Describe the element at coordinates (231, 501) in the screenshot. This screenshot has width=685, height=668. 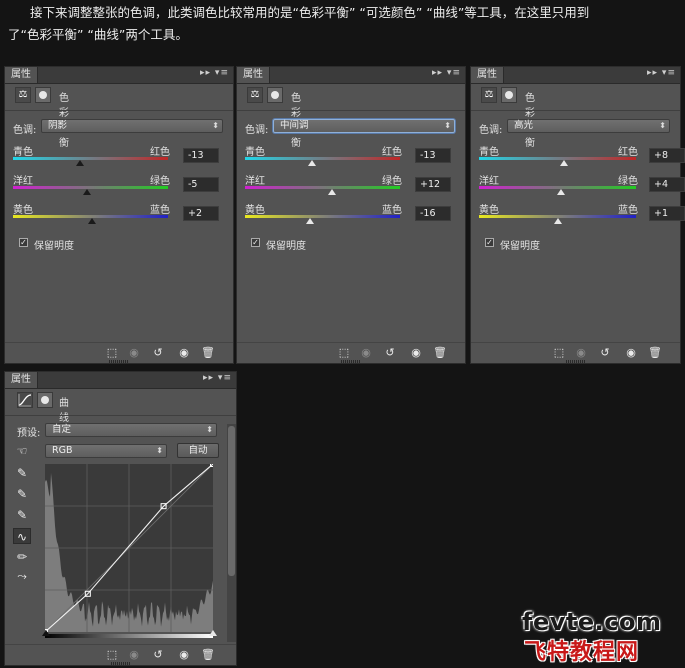
I see `scrollbar-thumb` at that location.